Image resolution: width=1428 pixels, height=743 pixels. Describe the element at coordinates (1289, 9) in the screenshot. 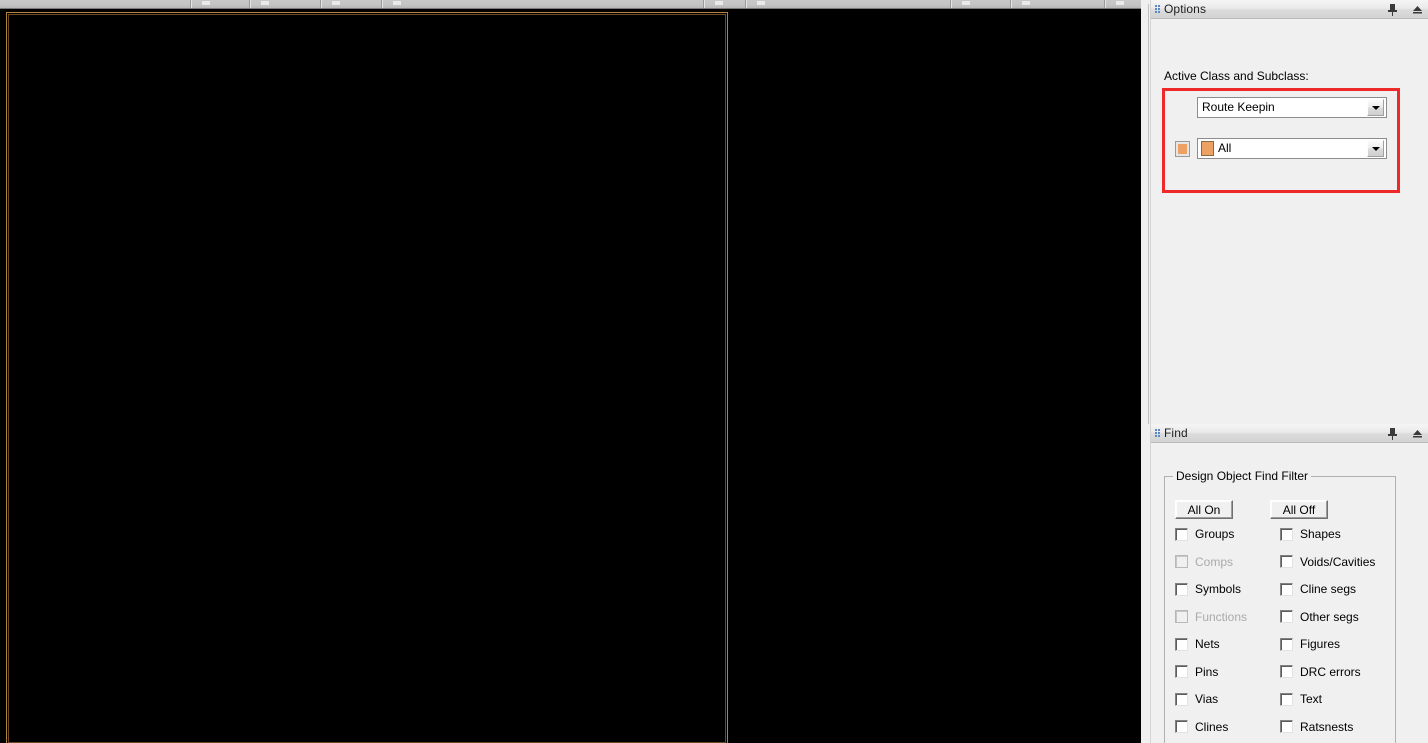

I see `options-panel-titlebar: Options` at that location.